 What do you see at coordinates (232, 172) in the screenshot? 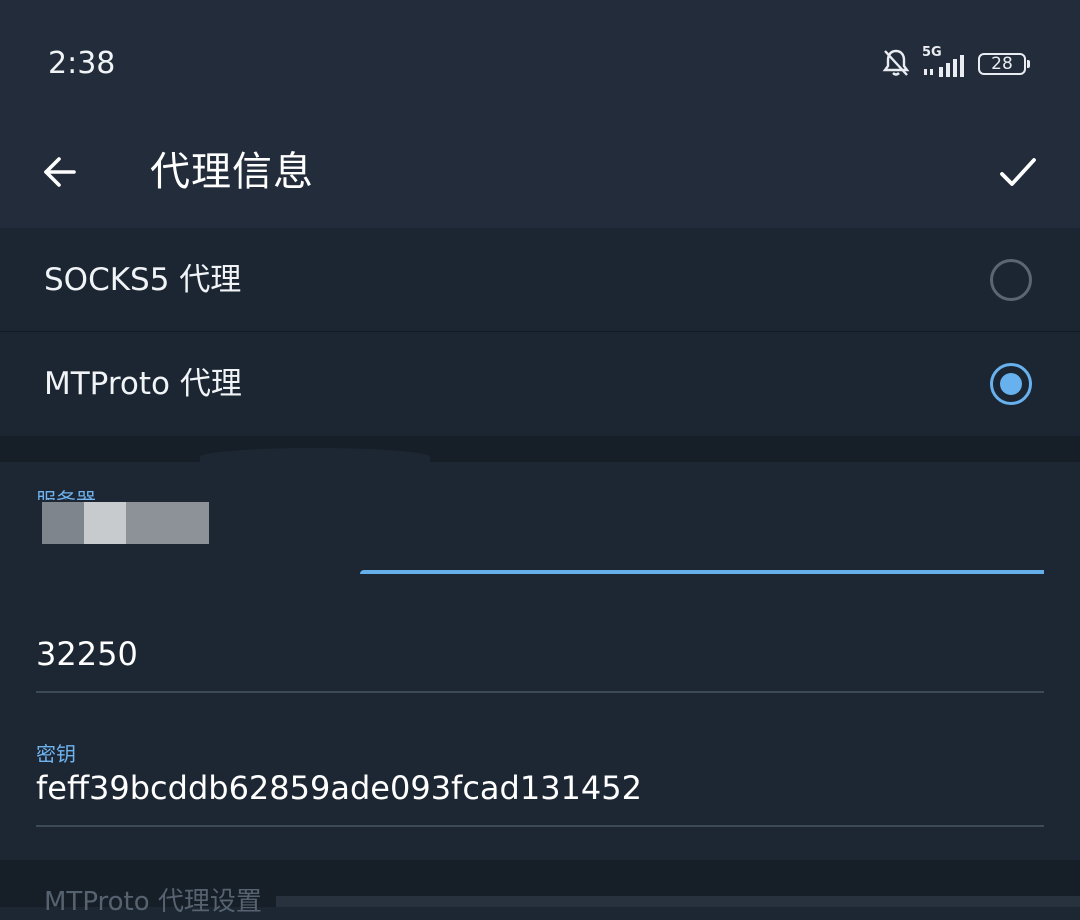
I see `page-title: 代理信息` at bounding box center [232, 172].